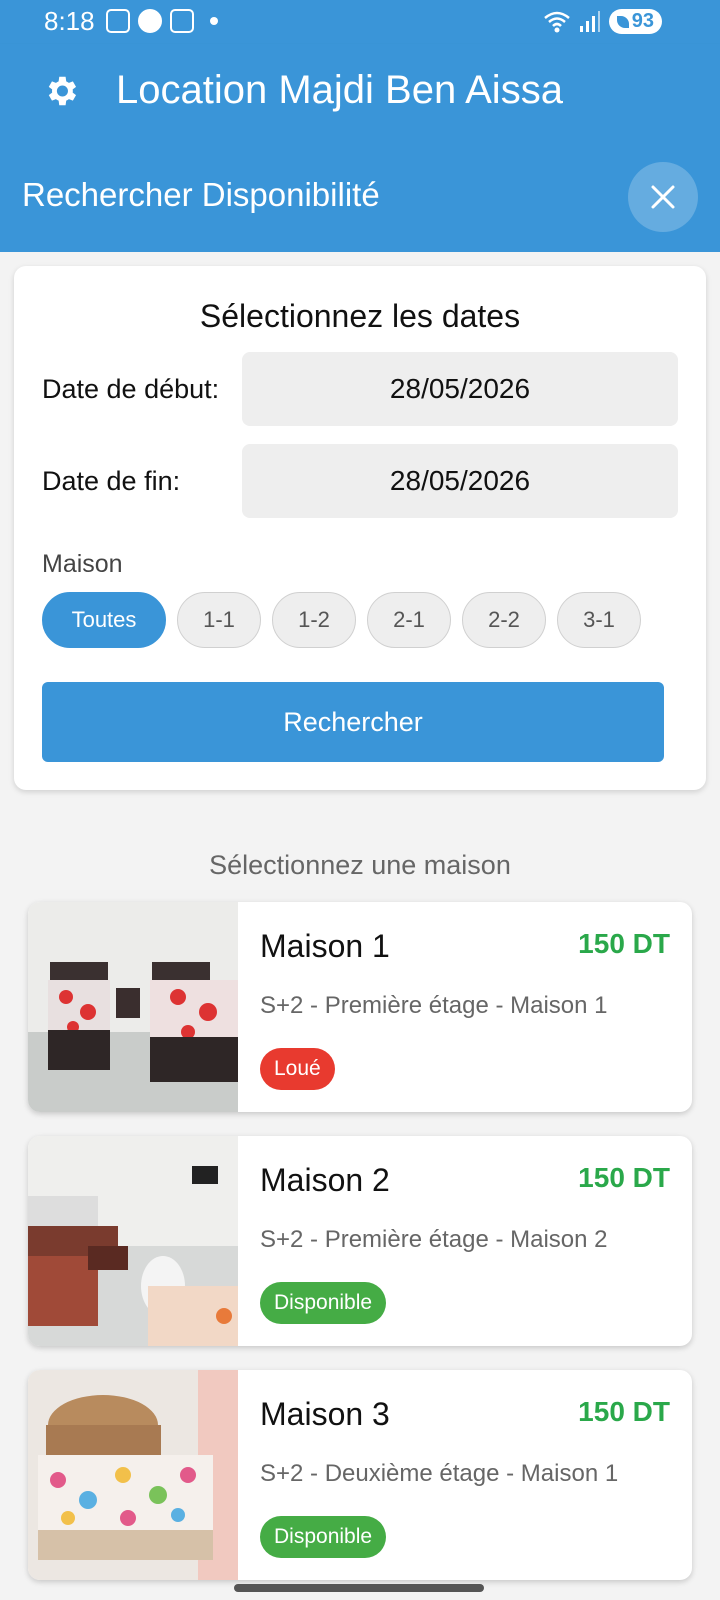 Image resolution: width=720 pixels, height=1600 pixels. What do you see at coordinates (409, 620) in the screenshot?
I see `chip-2-1: 2-1` at bounding box center [409, 620].